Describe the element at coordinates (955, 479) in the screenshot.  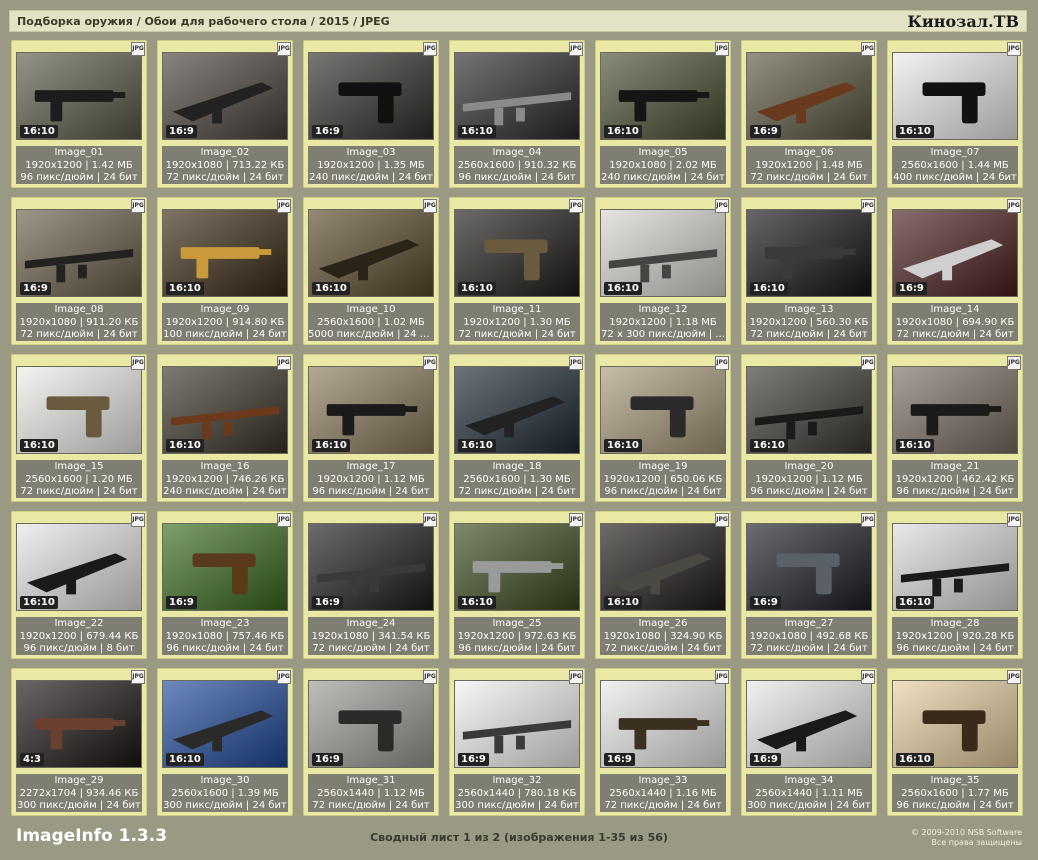
I see `image-dimensions-size: 1920x1200 | 462.42 КБ` at that location.